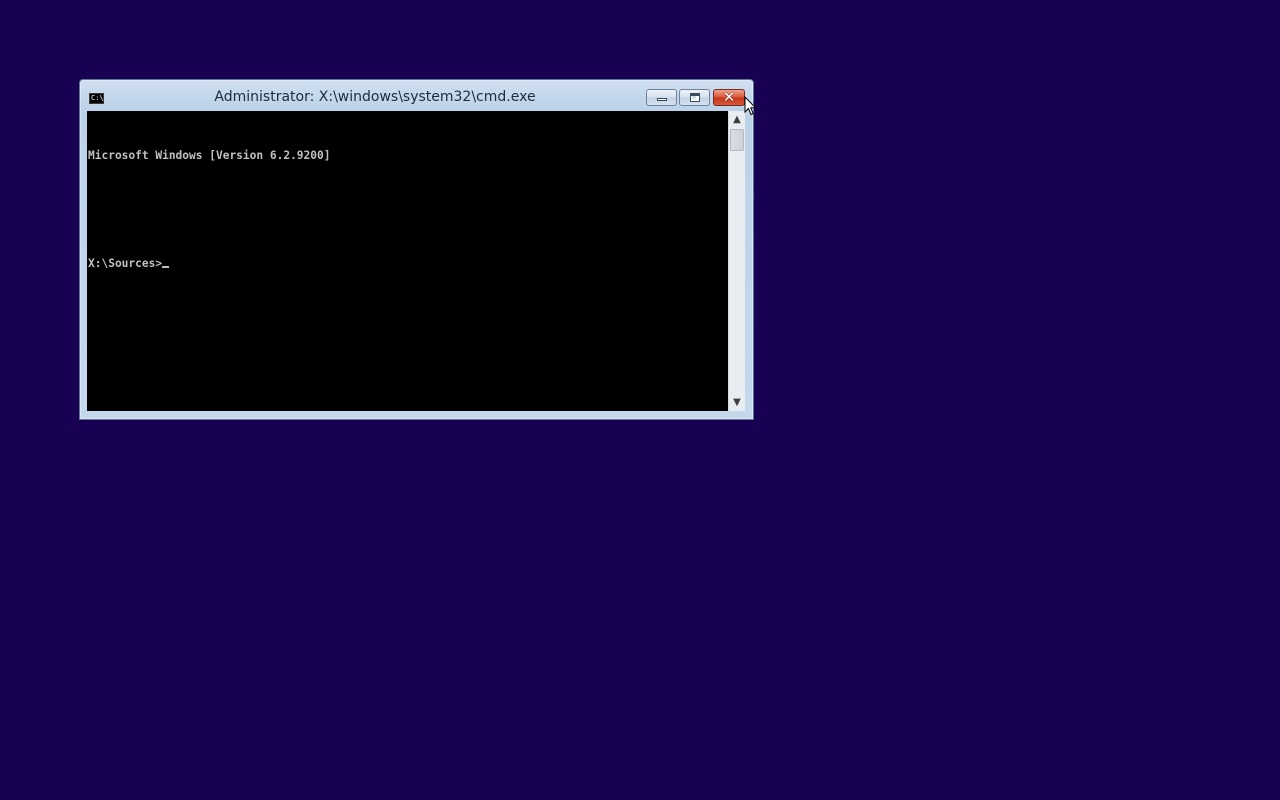 Image resolution: width=1280 pixels, height=800 pixels. I want to click on maximize-button, so click(694, 97).